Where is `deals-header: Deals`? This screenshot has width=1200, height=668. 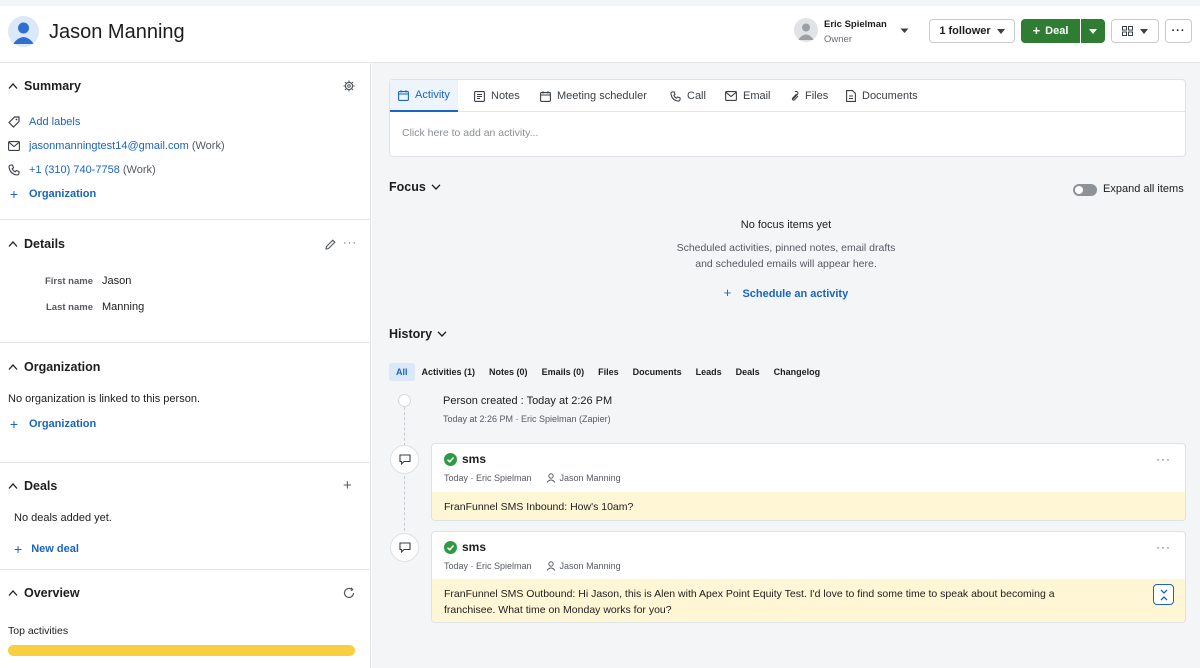
deals-header: Deals is located at coordinates (32, 486).